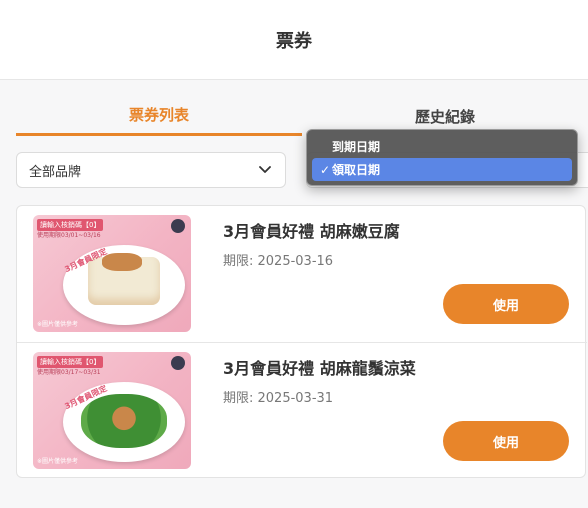 The image size is (588, 508). I want to click on brand-filter-select: 全部品牌, so click(151, 170).